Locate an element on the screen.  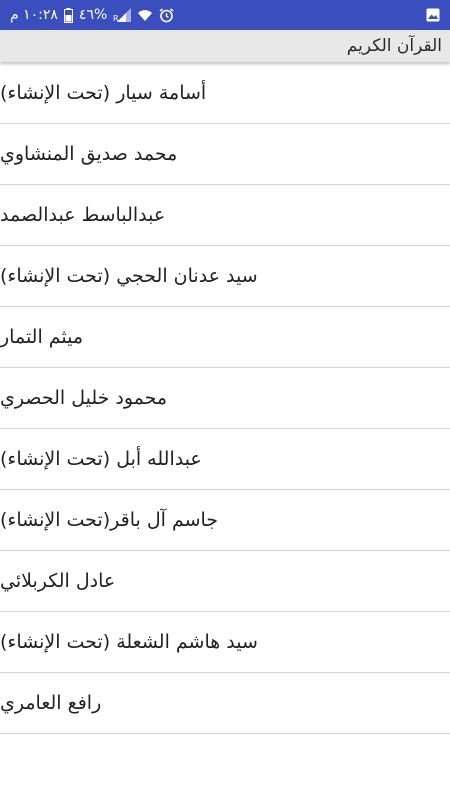
list-item-label: رافع العامري is located at coordinates (51, 703).